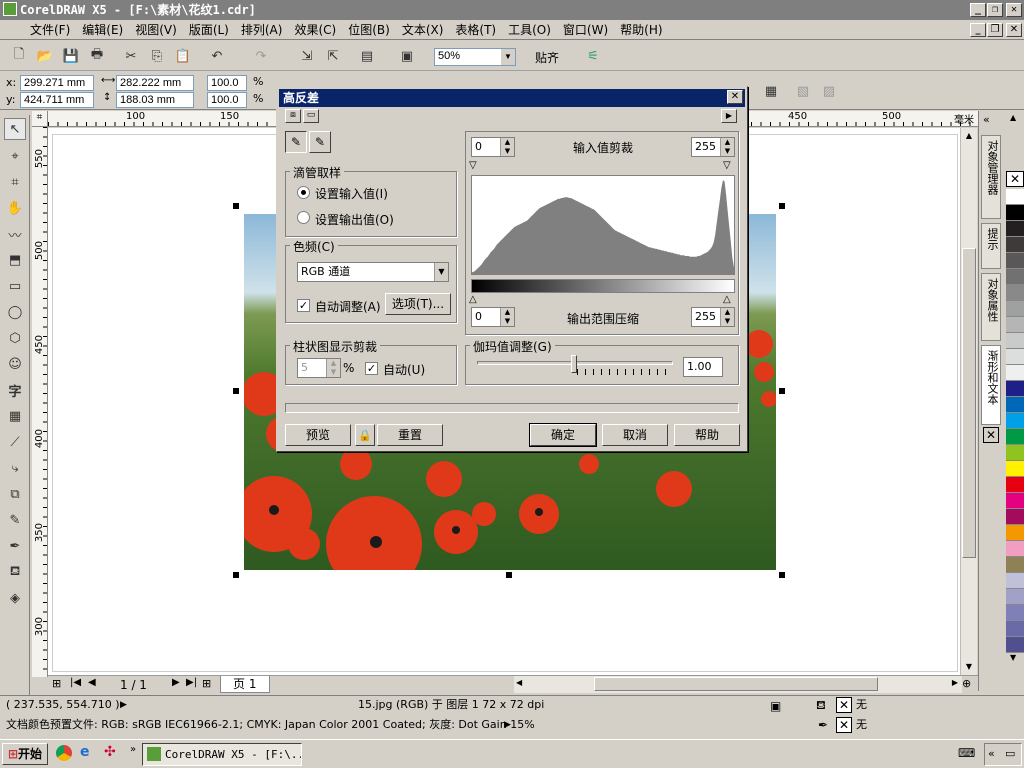 This screenshot has height=768, width=1024. Describe the element at coordinates (995, 10) in the screenshot. I see `restore-button: ❐` at that location.